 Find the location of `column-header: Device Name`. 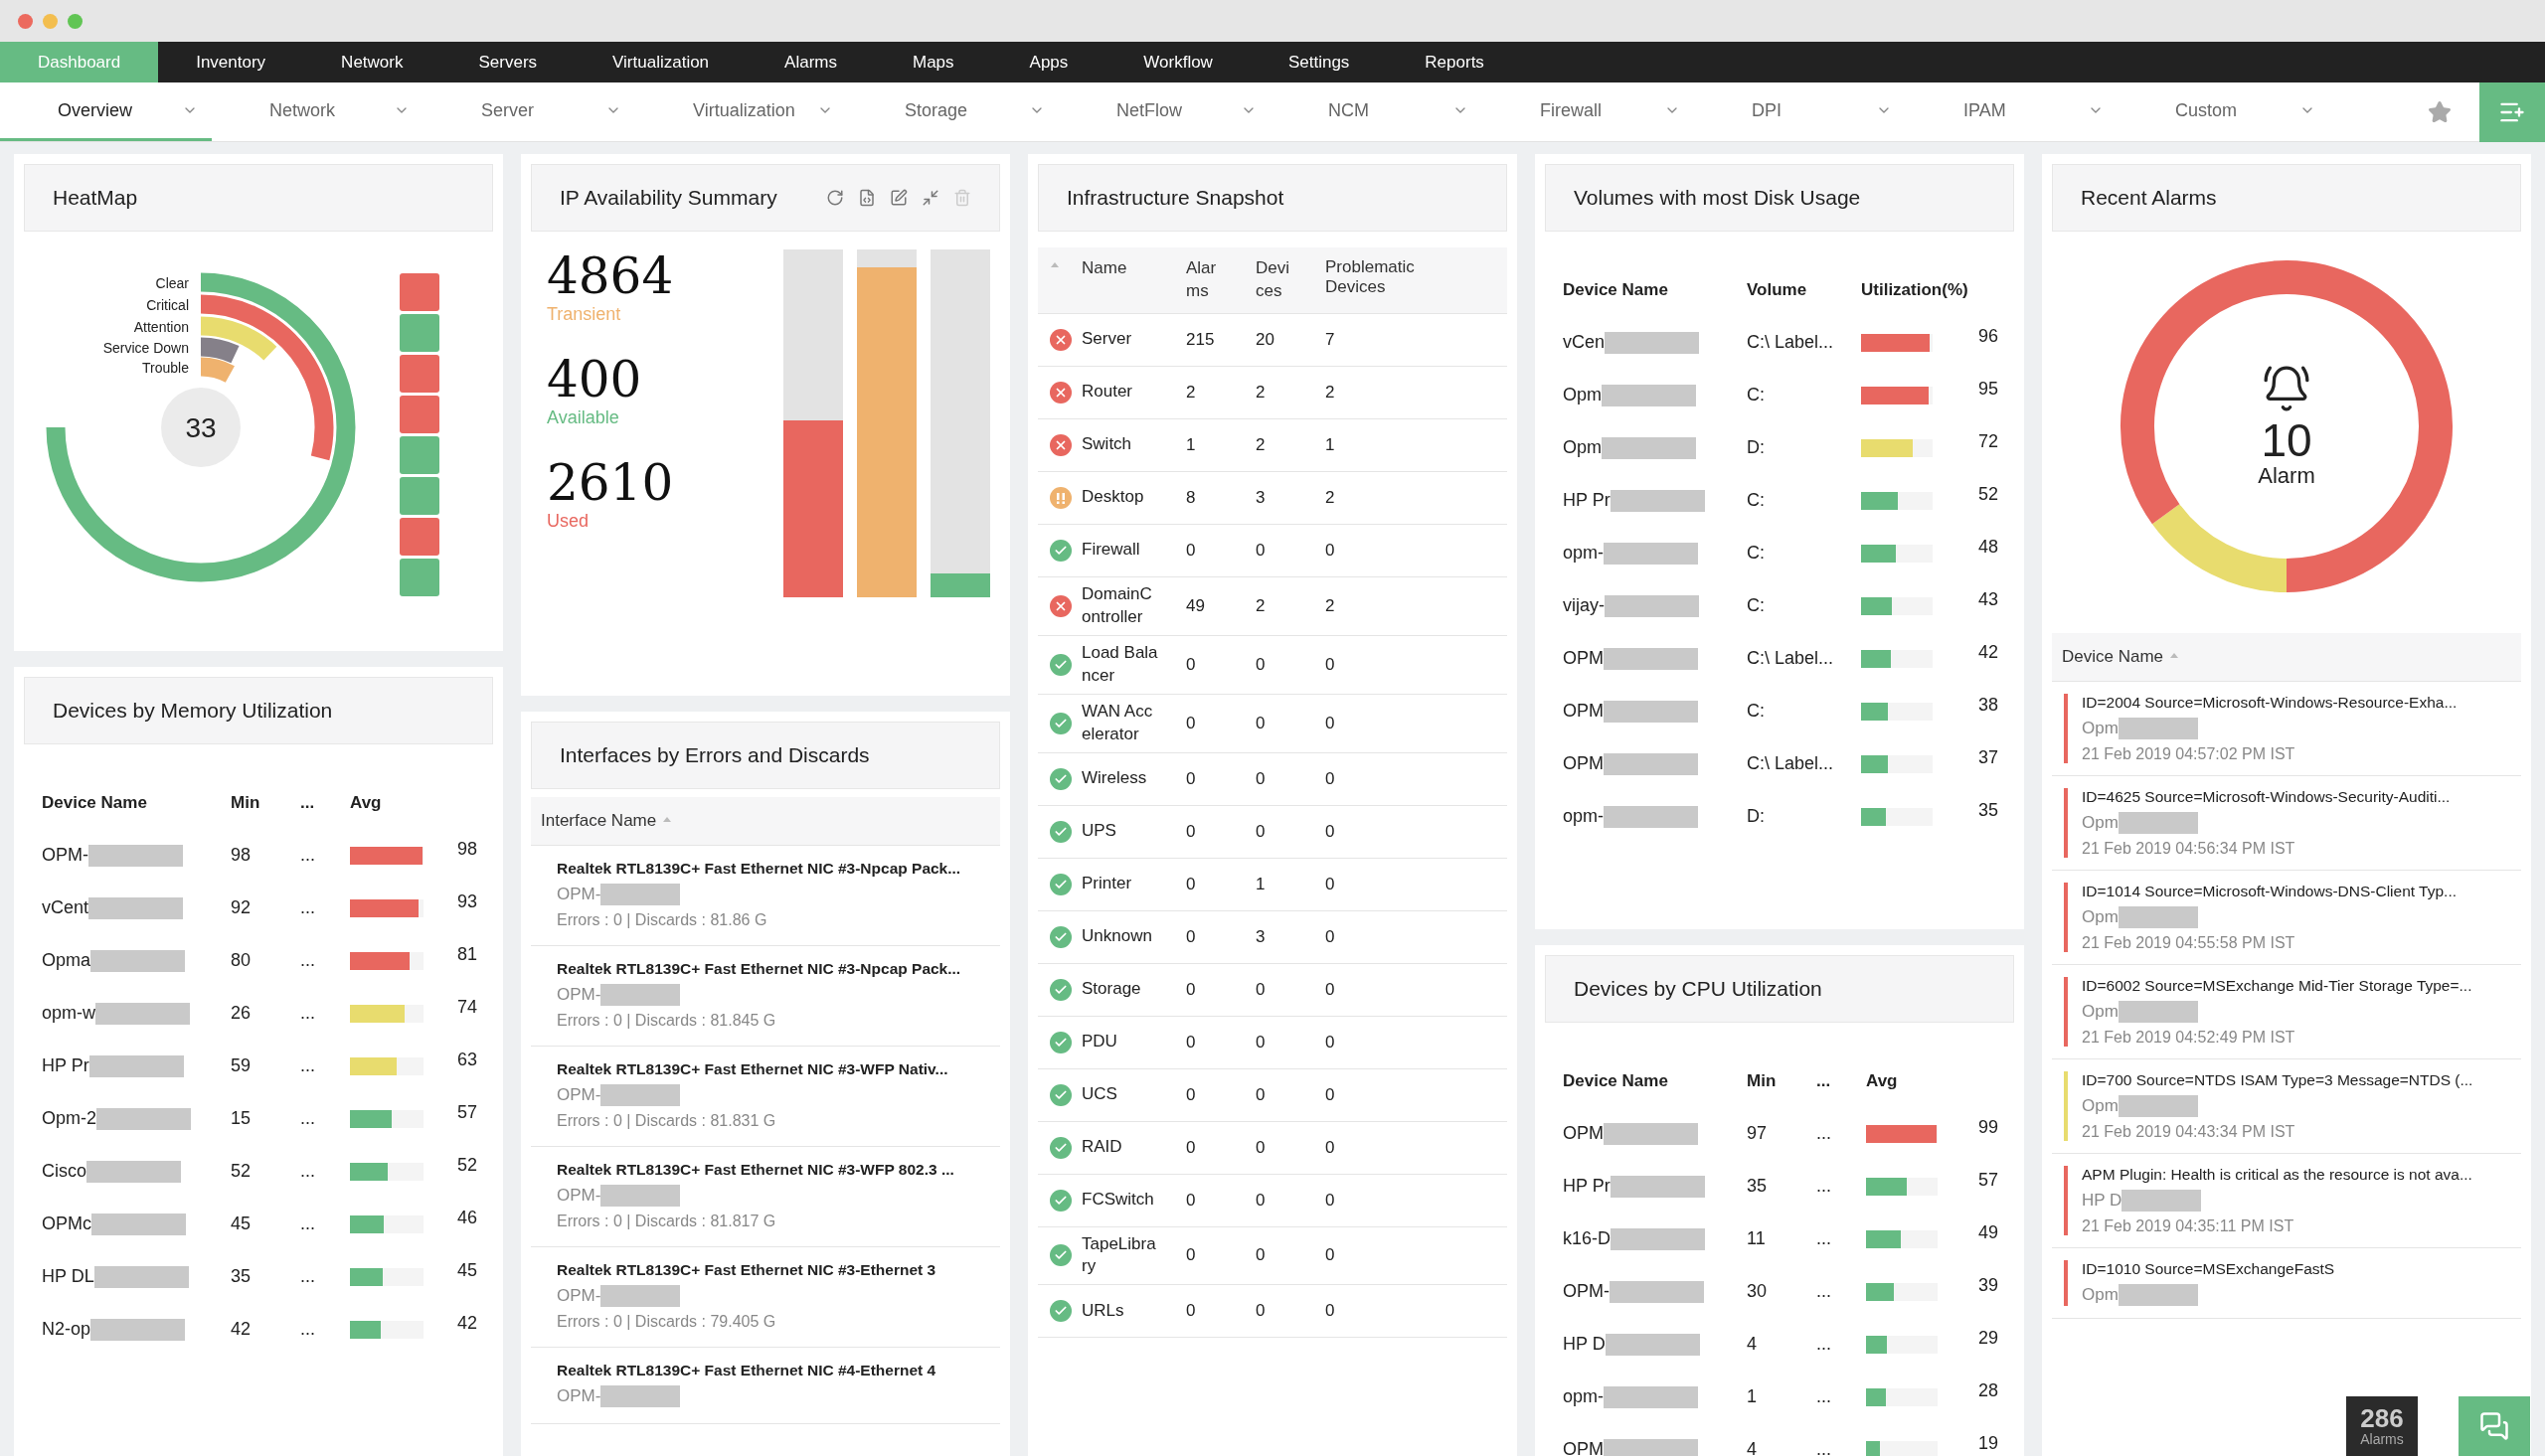

column-header: Device Name is located at coordinates (2113, 657).